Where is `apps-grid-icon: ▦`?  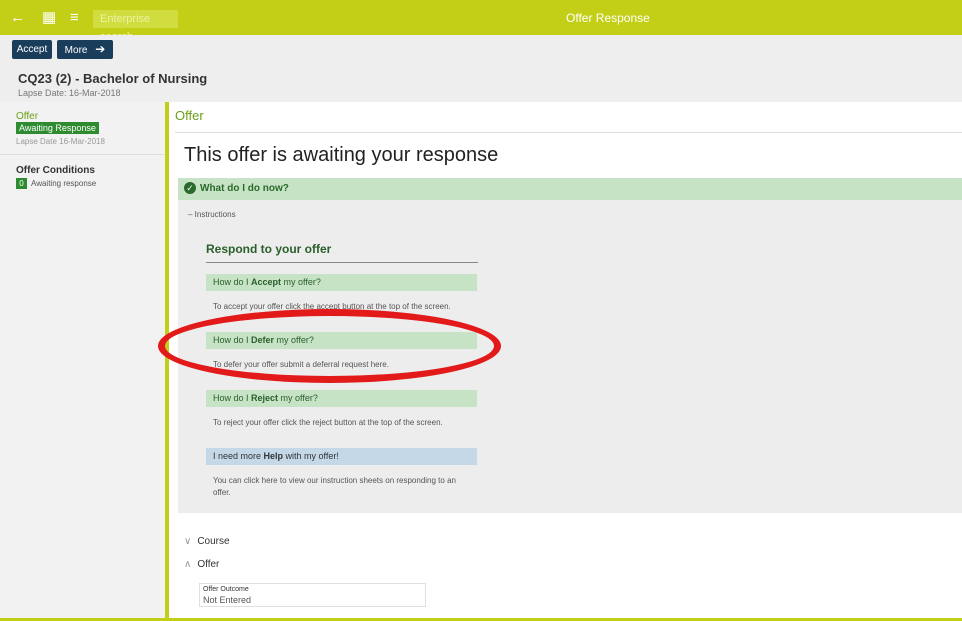 apps-grid-icon: ▦ is located at coordinates (49, 17).